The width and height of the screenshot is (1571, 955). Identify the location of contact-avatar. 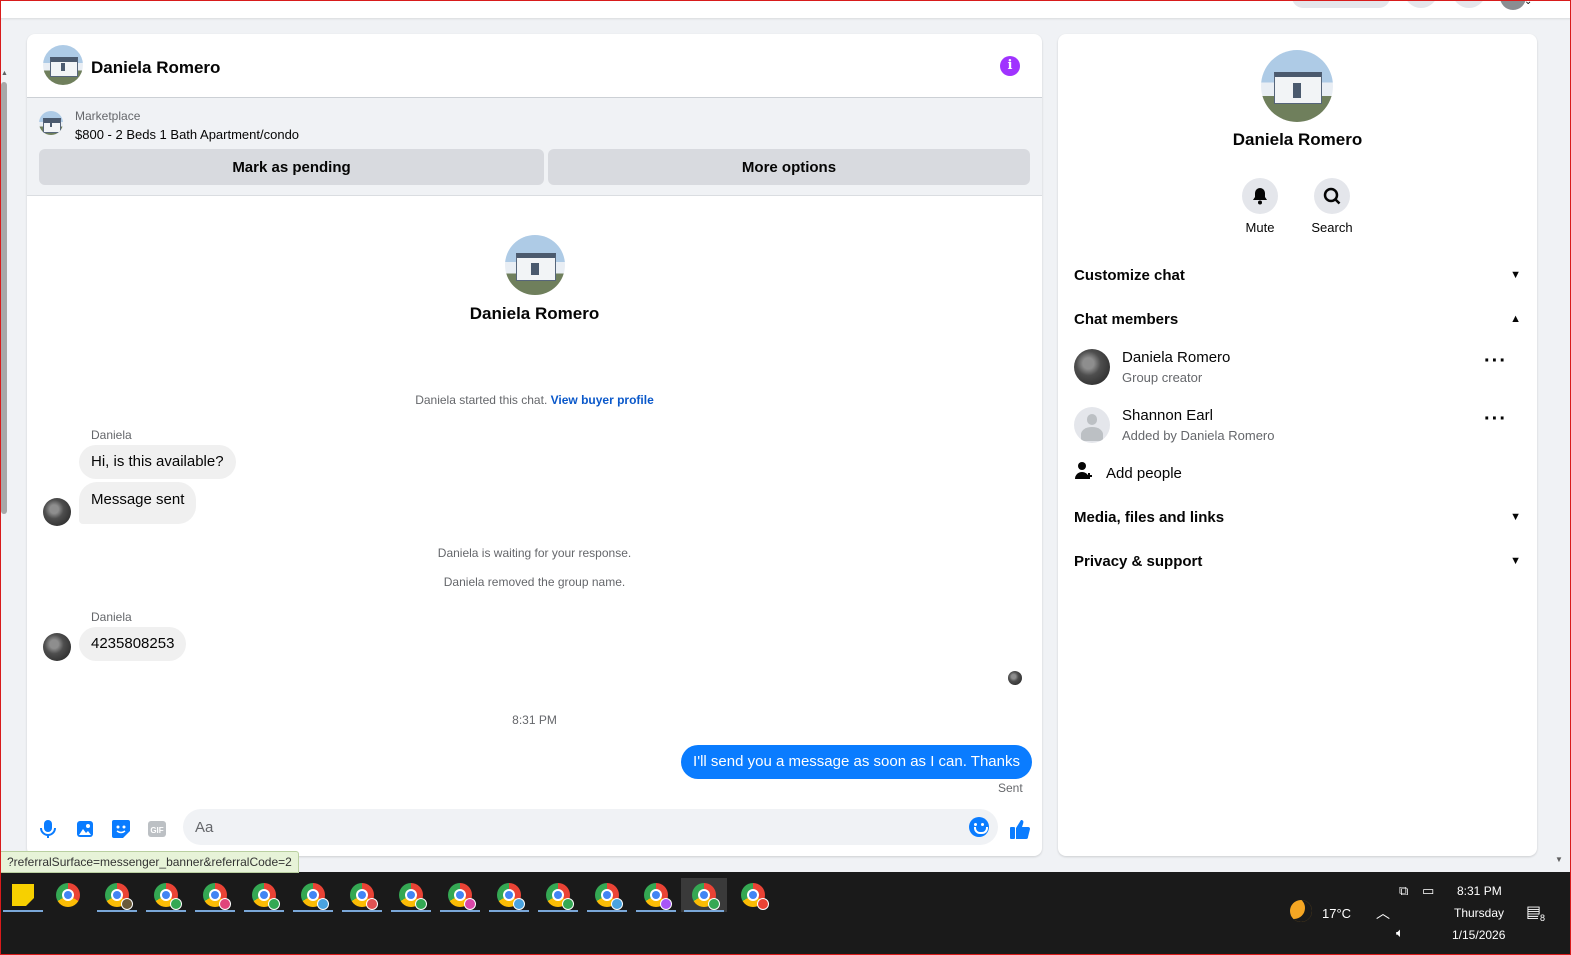
(63, 65).